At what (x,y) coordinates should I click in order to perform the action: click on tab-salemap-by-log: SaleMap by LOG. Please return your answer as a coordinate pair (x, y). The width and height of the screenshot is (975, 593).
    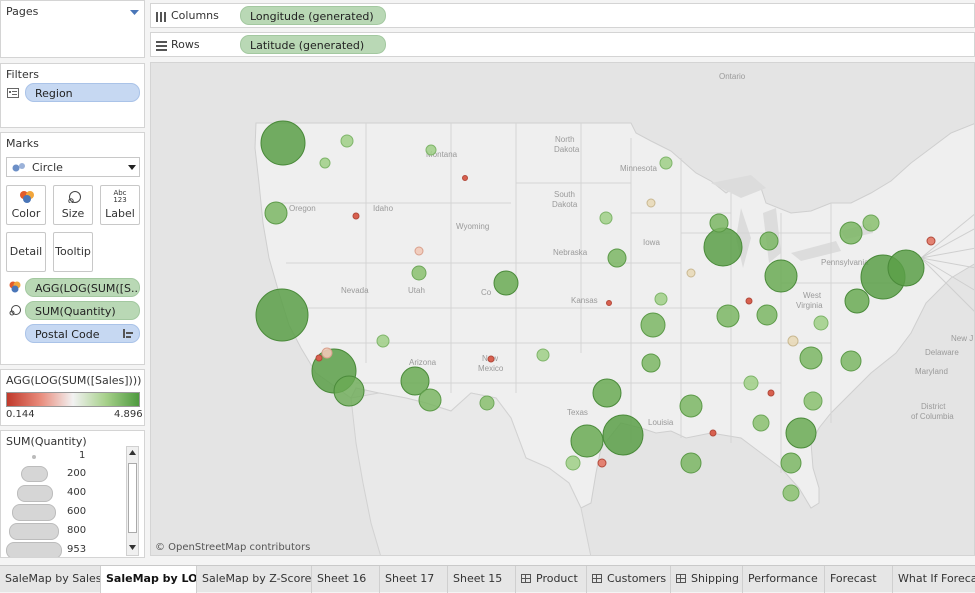
    Looking at the image, I should click on (149, 579).